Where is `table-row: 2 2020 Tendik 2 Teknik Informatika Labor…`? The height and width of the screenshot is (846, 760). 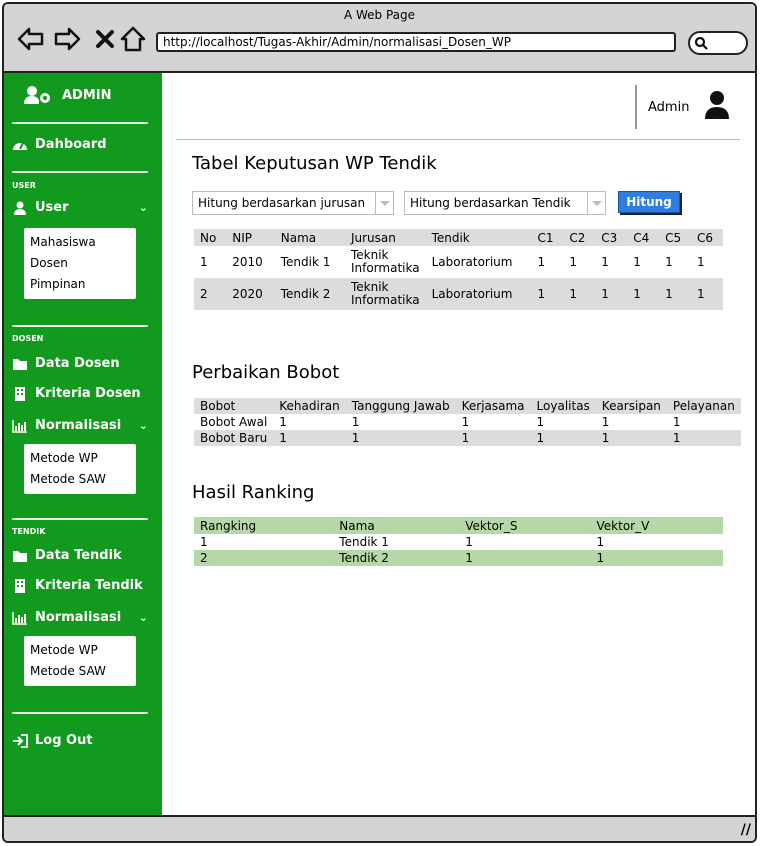
table-row: 2 2020 Tendik 2 Teknik Informatika Labor… is located at coordinates (458, 294).